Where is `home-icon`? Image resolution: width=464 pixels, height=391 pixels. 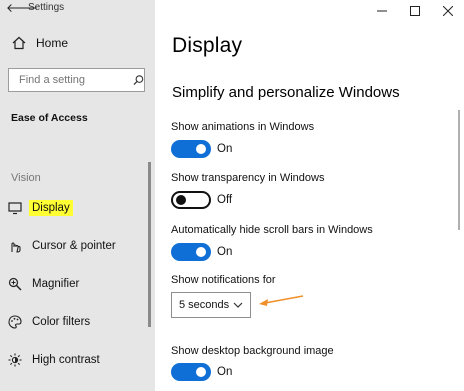
home-icon is located at coordinates (19, 43).